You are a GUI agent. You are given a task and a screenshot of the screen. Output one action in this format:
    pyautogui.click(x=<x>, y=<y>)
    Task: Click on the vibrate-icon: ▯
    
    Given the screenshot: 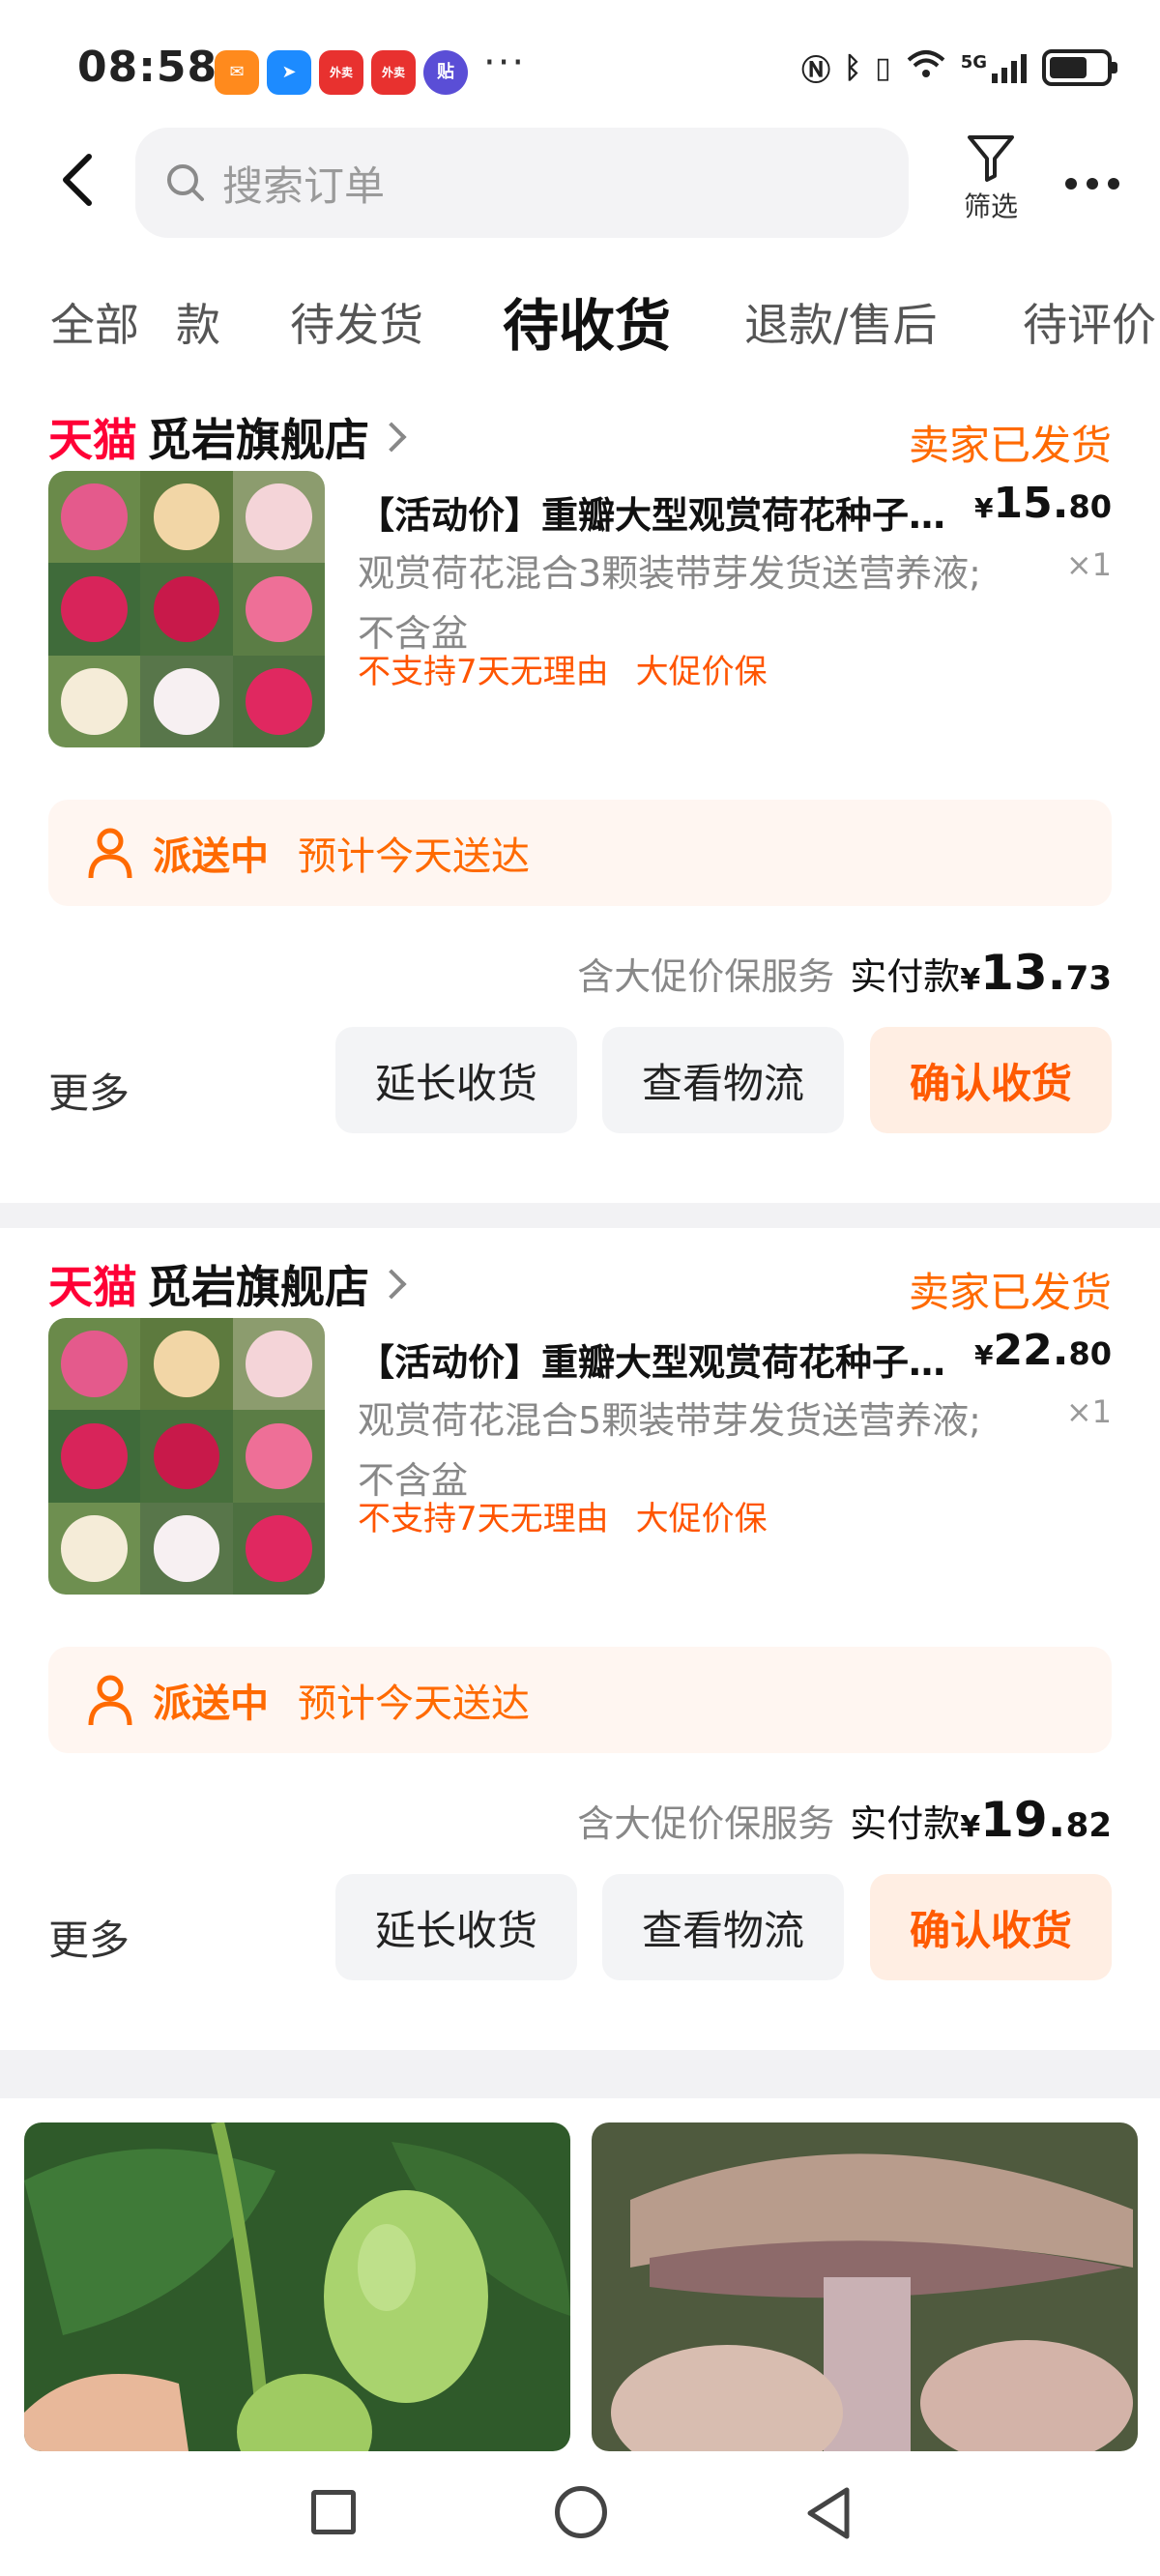 What is the action you would take?
    pyautogui.click(x=883, y=67)
    